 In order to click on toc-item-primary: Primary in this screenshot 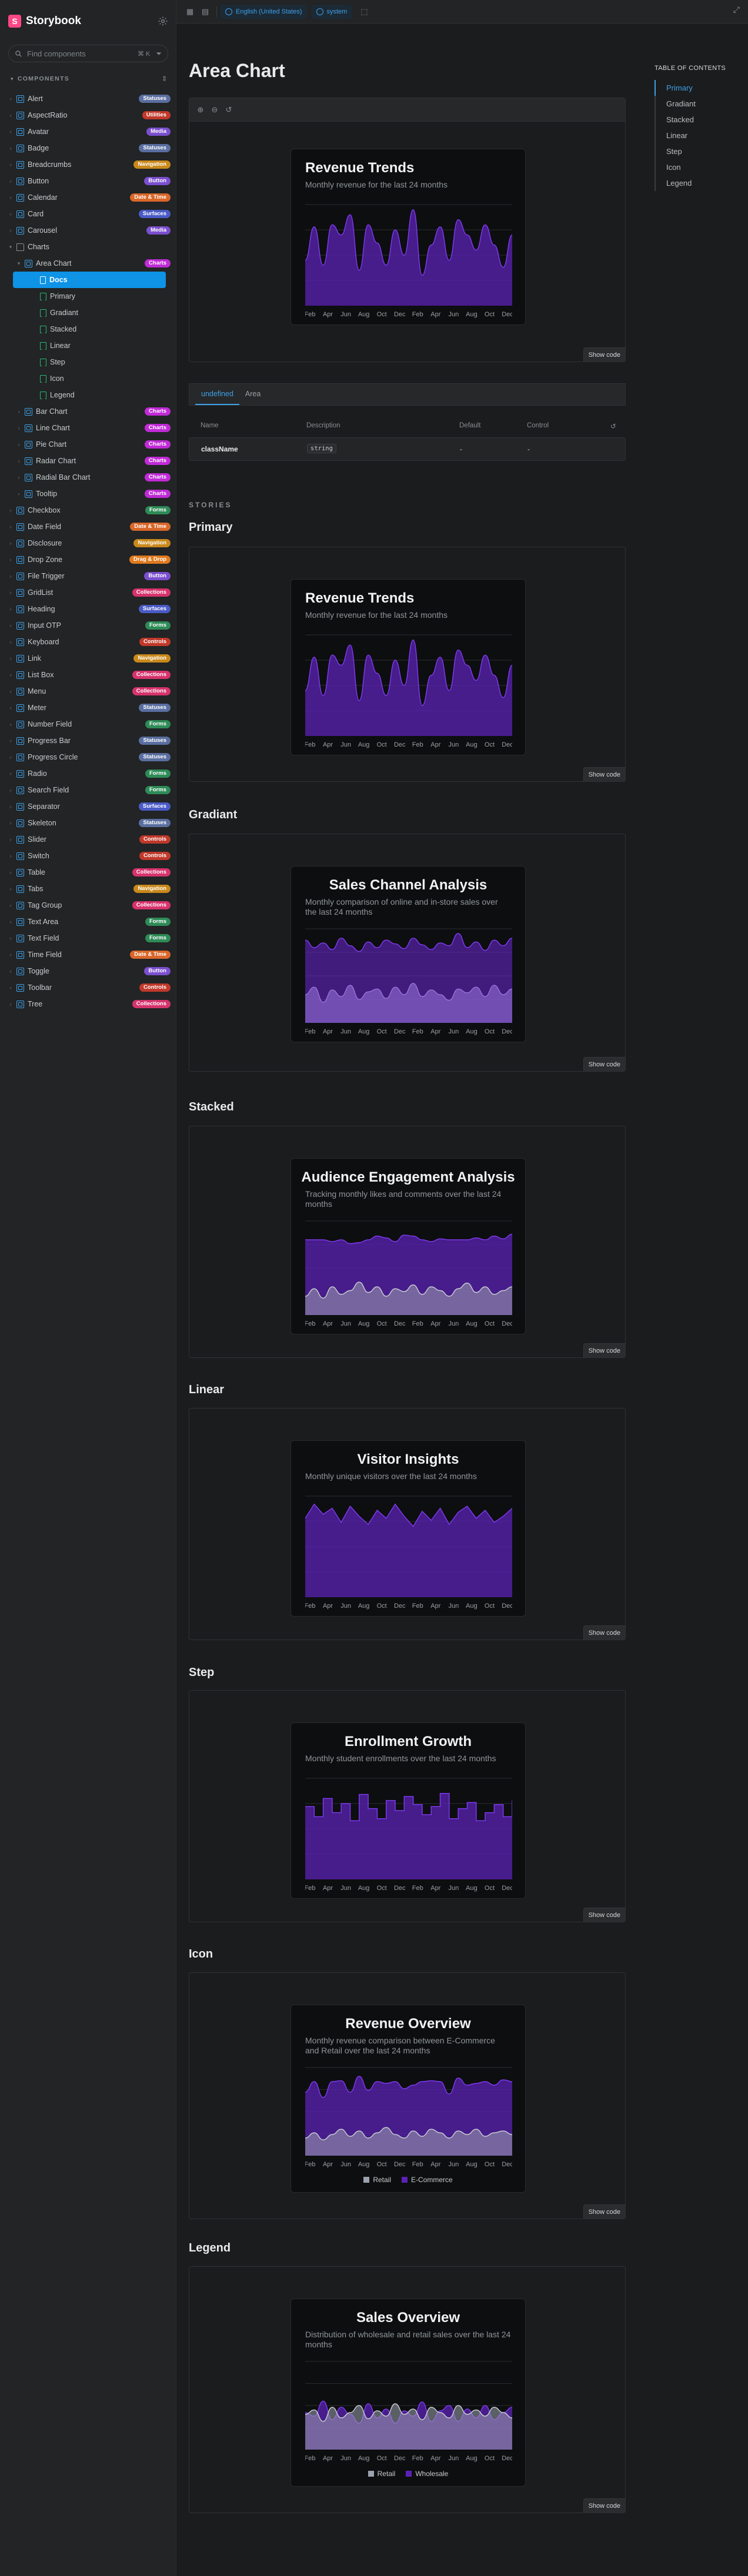, I will do `click(704, 88)`.